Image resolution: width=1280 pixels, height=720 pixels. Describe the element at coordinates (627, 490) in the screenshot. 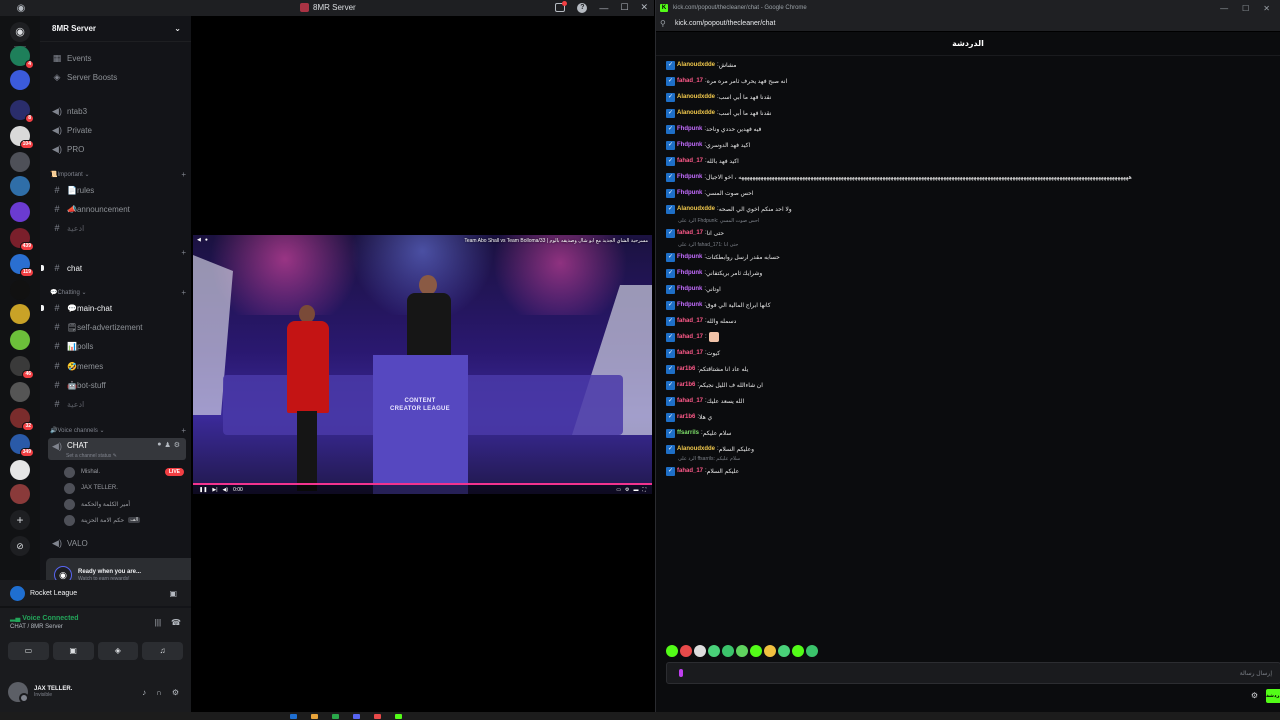

I see `settings-icon: ⚙` at that location.